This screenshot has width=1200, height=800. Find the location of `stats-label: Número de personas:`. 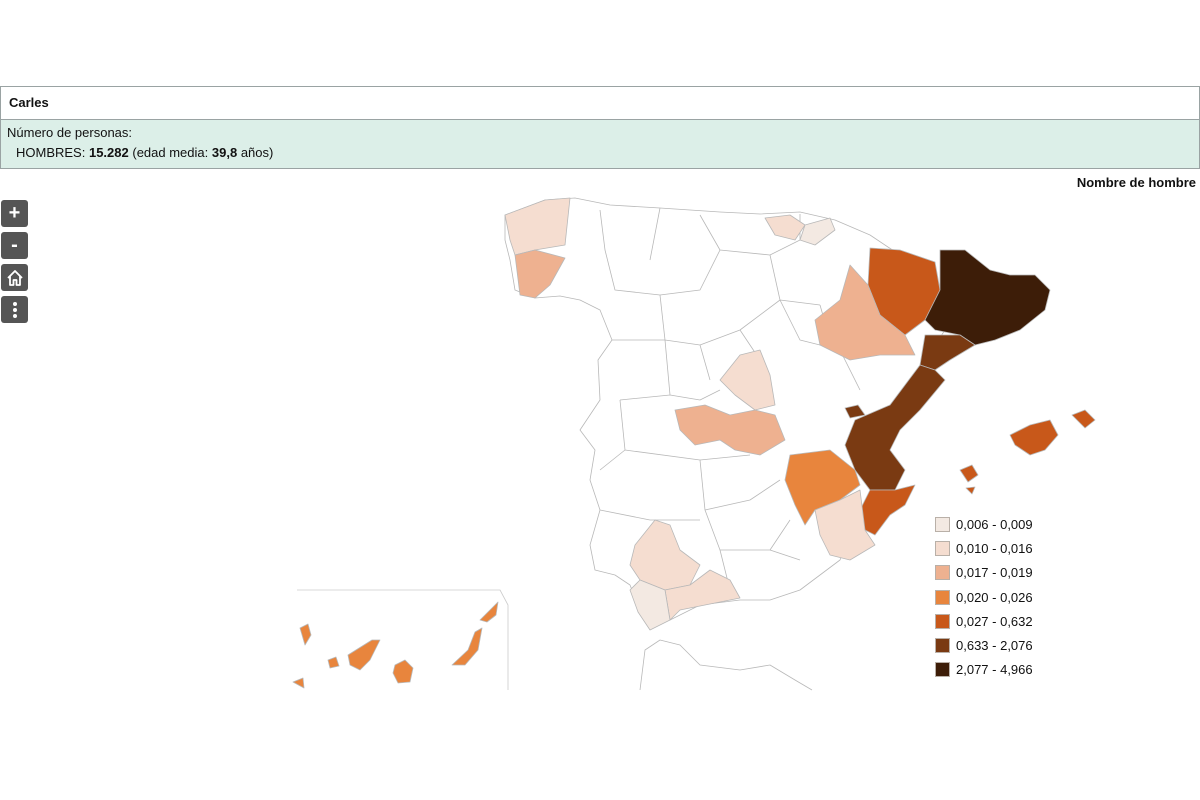

stats-label: Número de personas: is located at coordinates (70, 132).